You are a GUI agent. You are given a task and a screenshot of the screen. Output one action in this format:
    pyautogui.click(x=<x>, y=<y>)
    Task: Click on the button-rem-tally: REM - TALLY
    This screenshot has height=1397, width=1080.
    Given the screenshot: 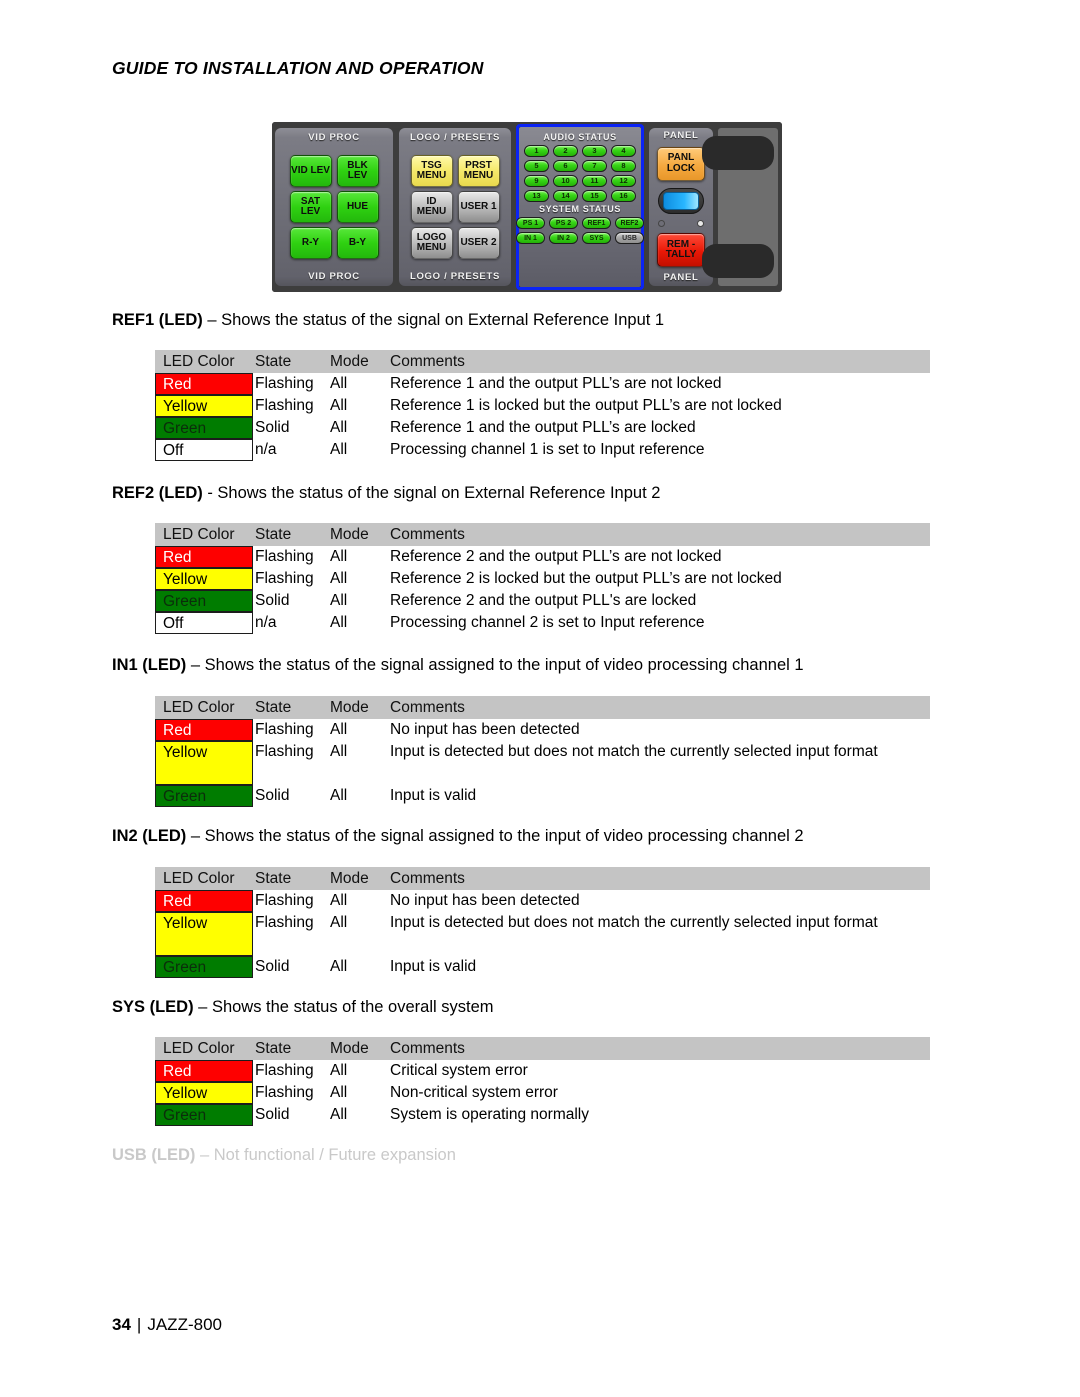 What is the action you would take?
    pyautogui.click(x=681, y=250)
    